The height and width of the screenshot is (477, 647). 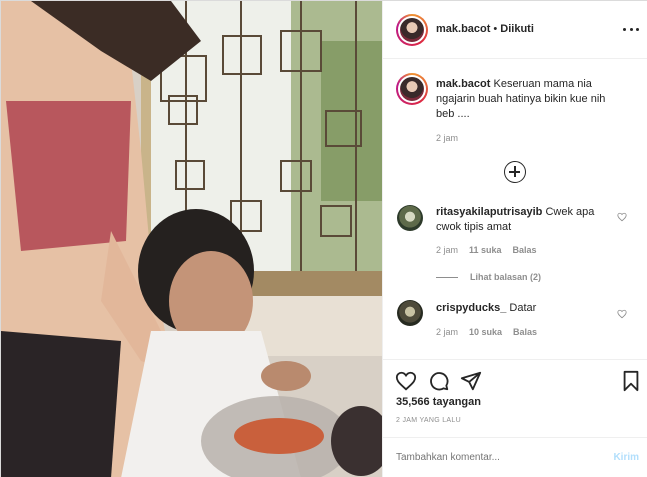 I want to click on follow-status-button: Diikuti, so click(x=517, y=29).